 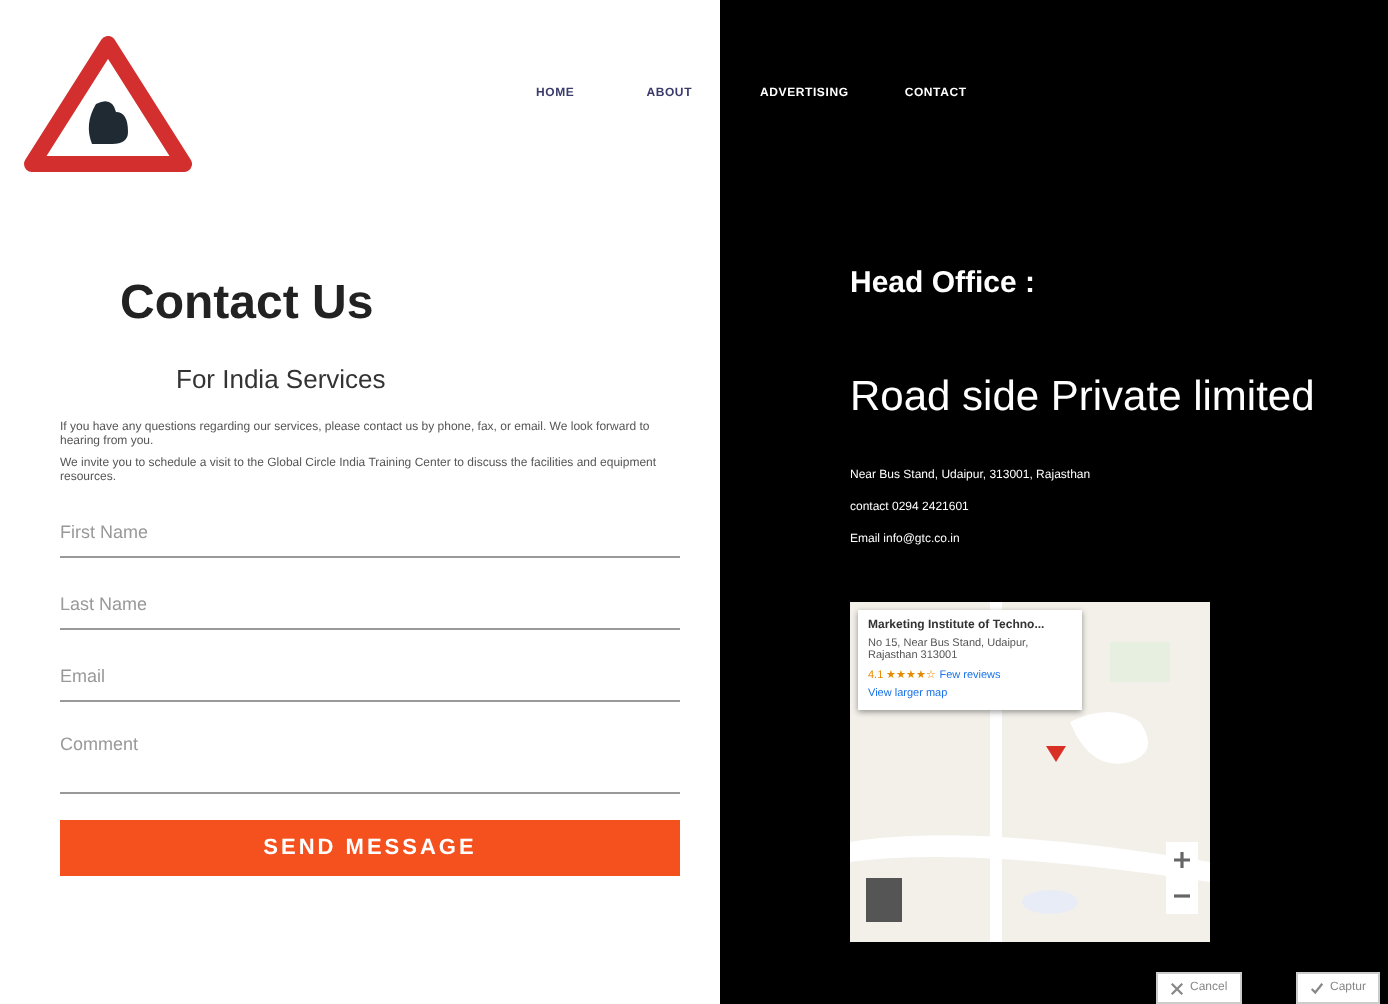 What do you see at coordinates (943, 283) in the screenshot?
I see `office-heading: Head Office :` at bounding box center [943, 283].